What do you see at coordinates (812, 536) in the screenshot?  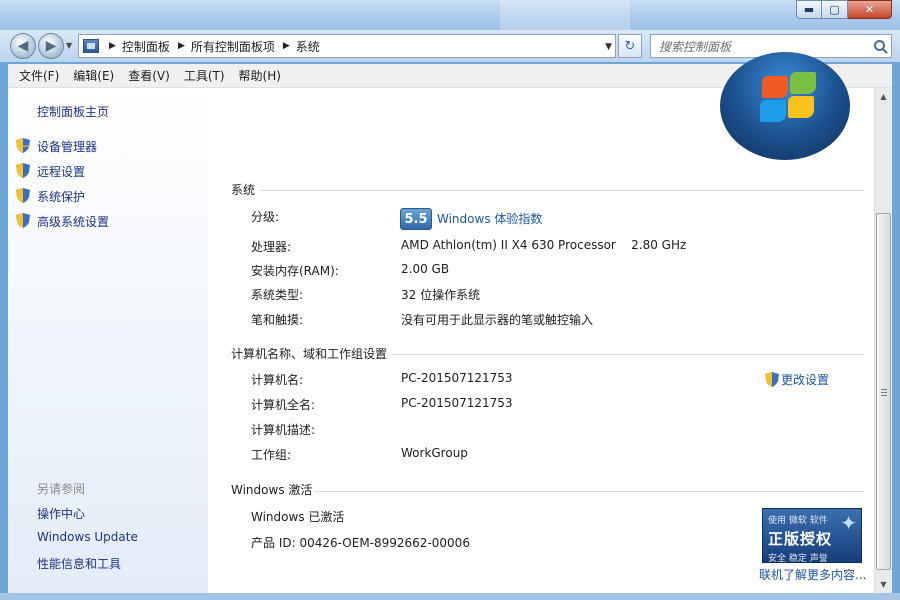 I see `genuine-software-badge: 使用 微软 软件 正版授权 安全 稳定 声誉 ✦` at bounding box center [812, 536].